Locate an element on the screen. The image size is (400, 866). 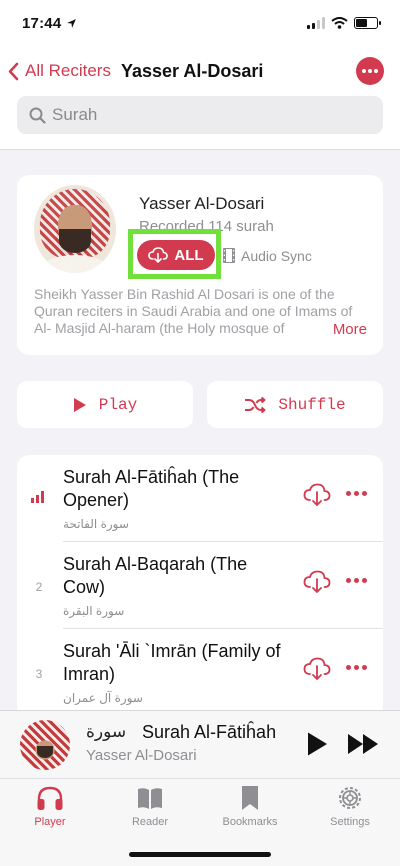
surah-row: 2 Surah Al-Baqarah (The Cow) سورة البقرة is located at coordinates (200, 585).